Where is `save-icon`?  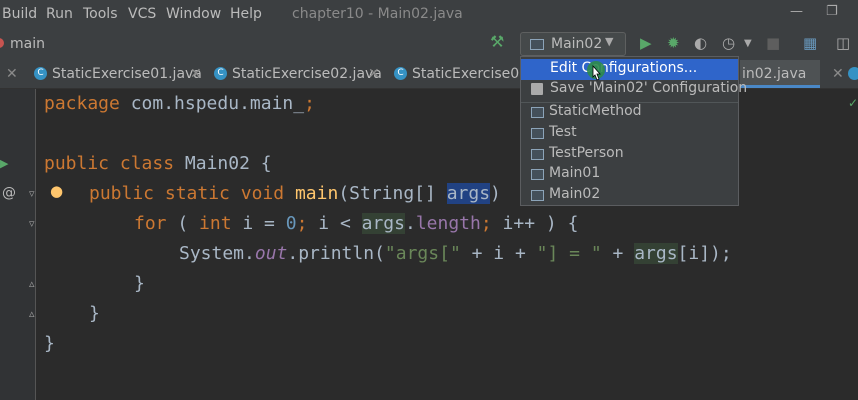
save-icon is located at coordinates (537, 89).